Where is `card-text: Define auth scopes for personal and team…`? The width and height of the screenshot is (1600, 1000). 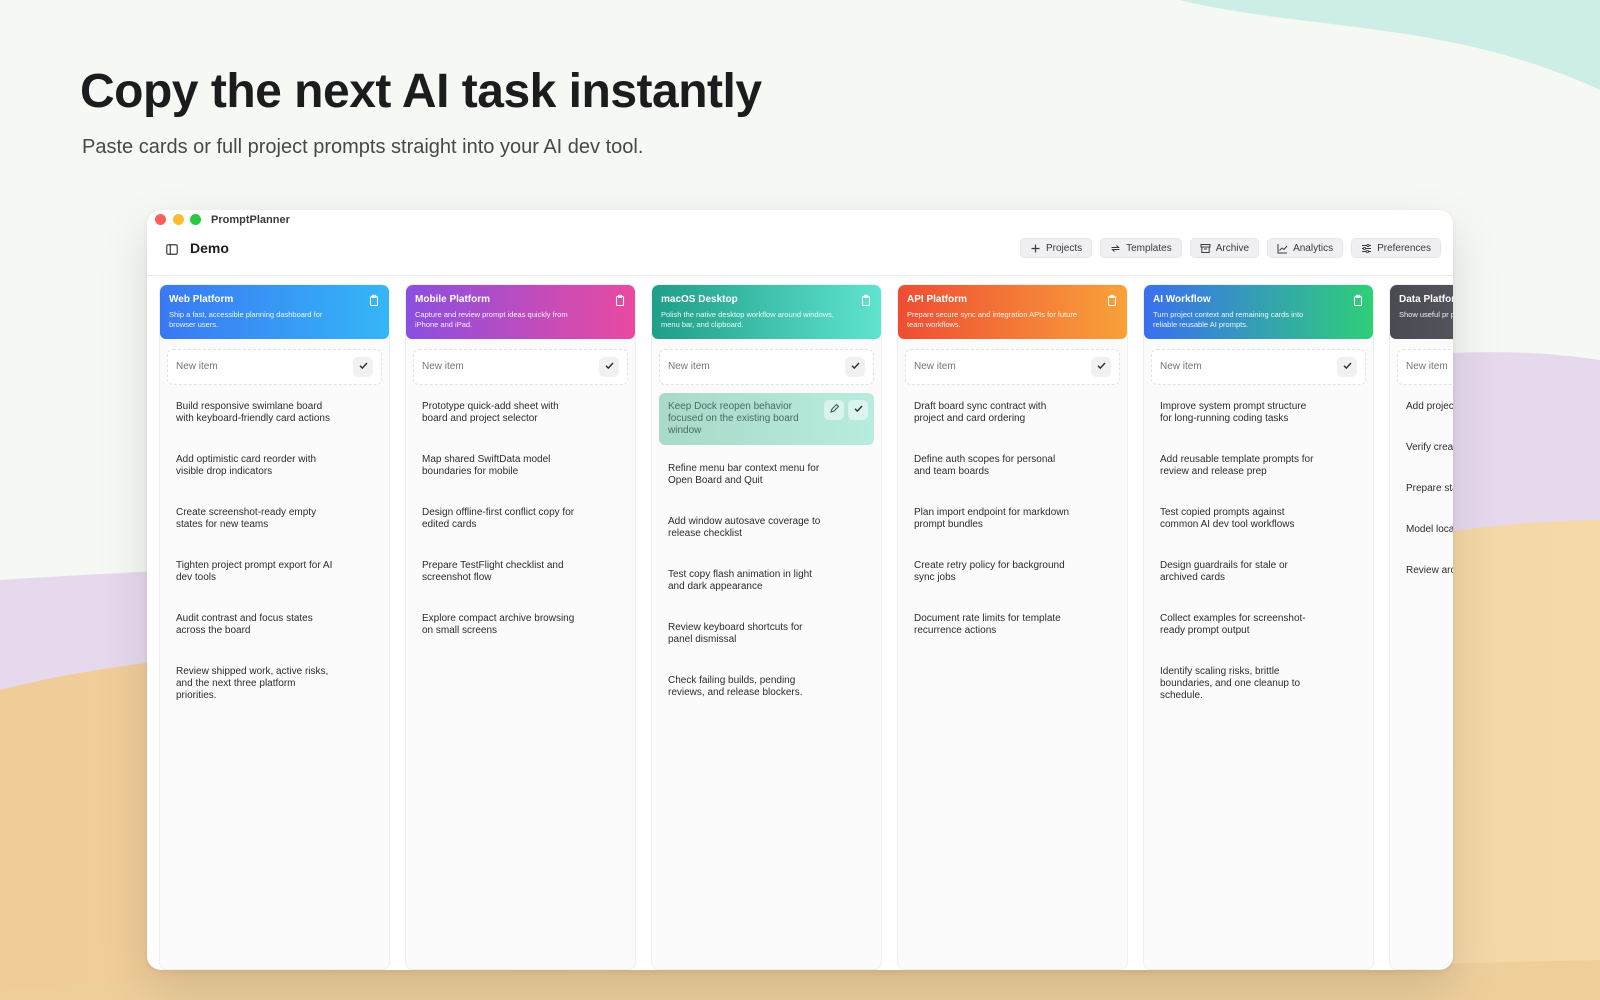 card-text: Define auth scopes for personal and team… is located at coordinates (985, 465).